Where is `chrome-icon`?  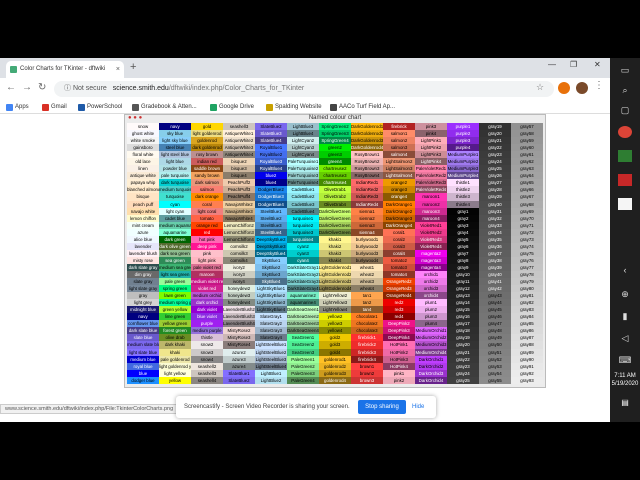 chrome-icon is located at coordinates (625, 132).